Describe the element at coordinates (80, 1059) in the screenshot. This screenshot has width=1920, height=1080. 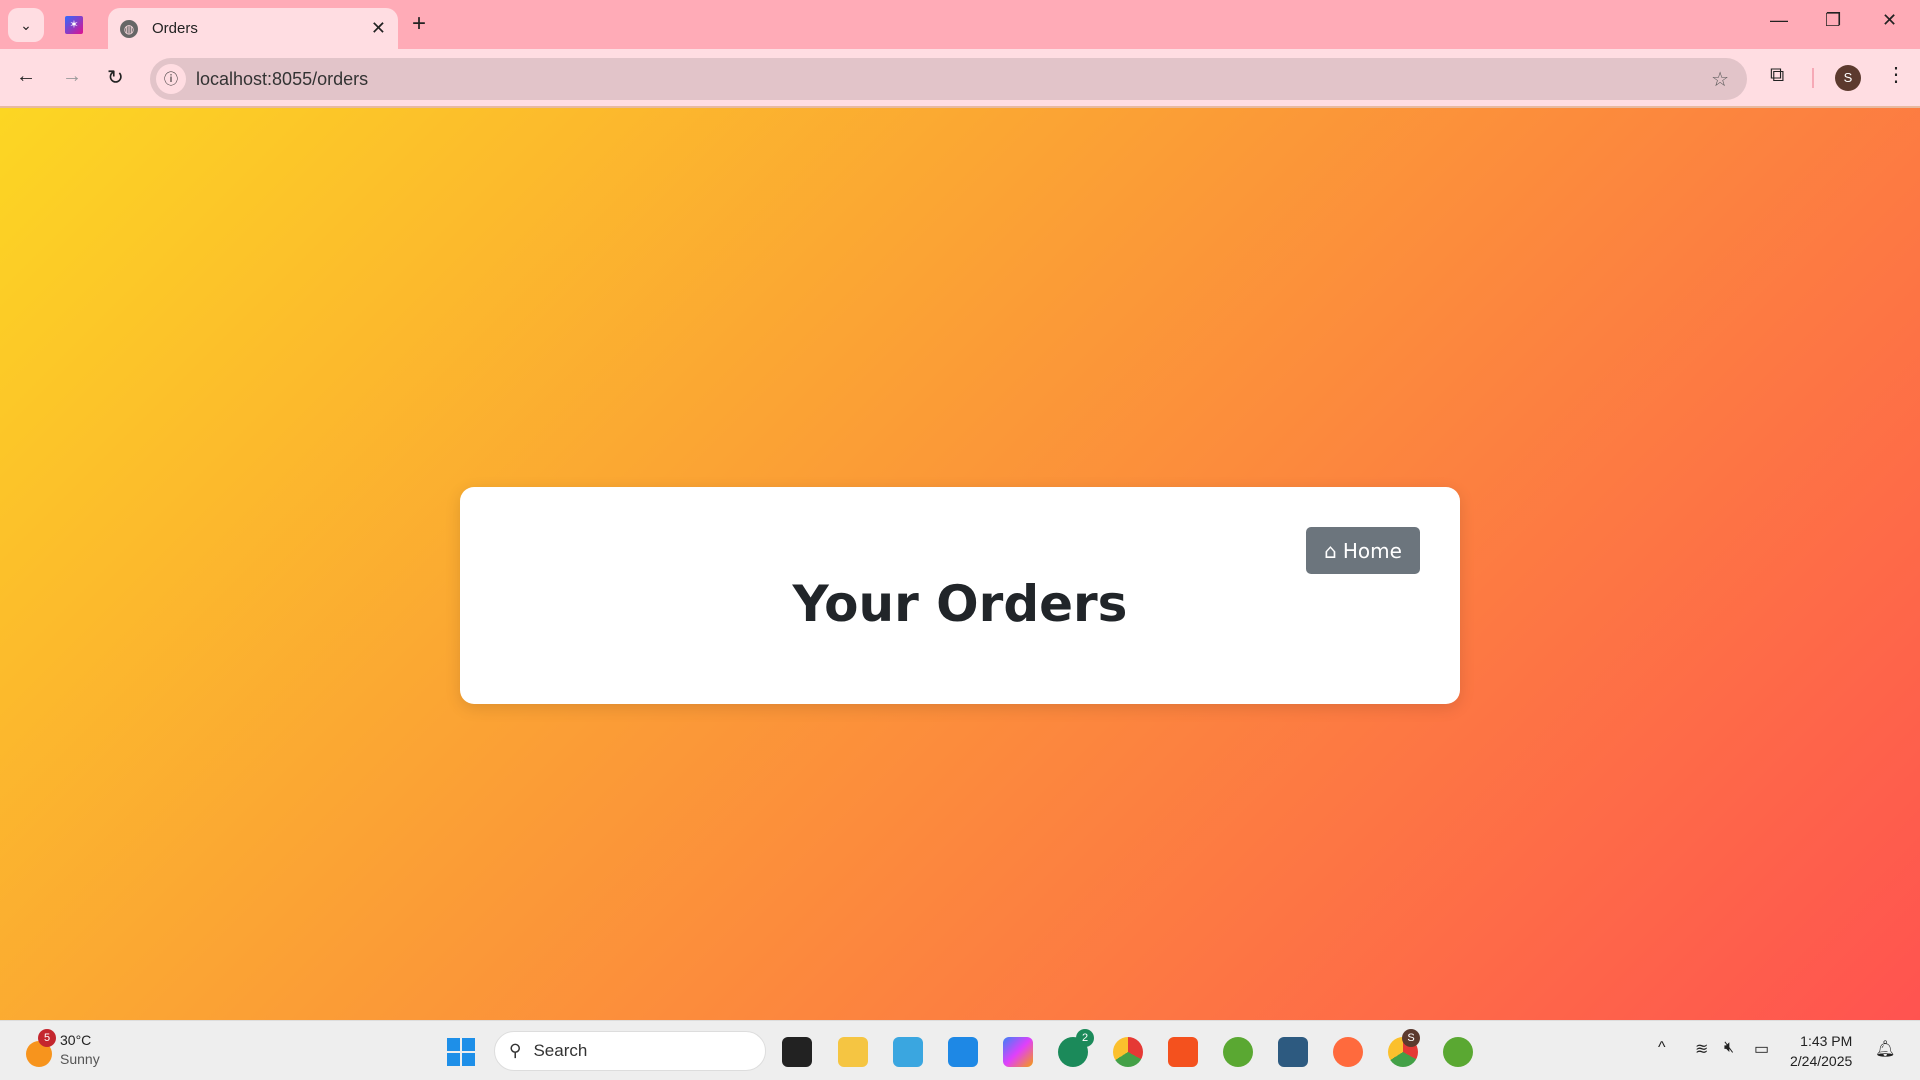
I see `weather-condition: Sunny` at that location.